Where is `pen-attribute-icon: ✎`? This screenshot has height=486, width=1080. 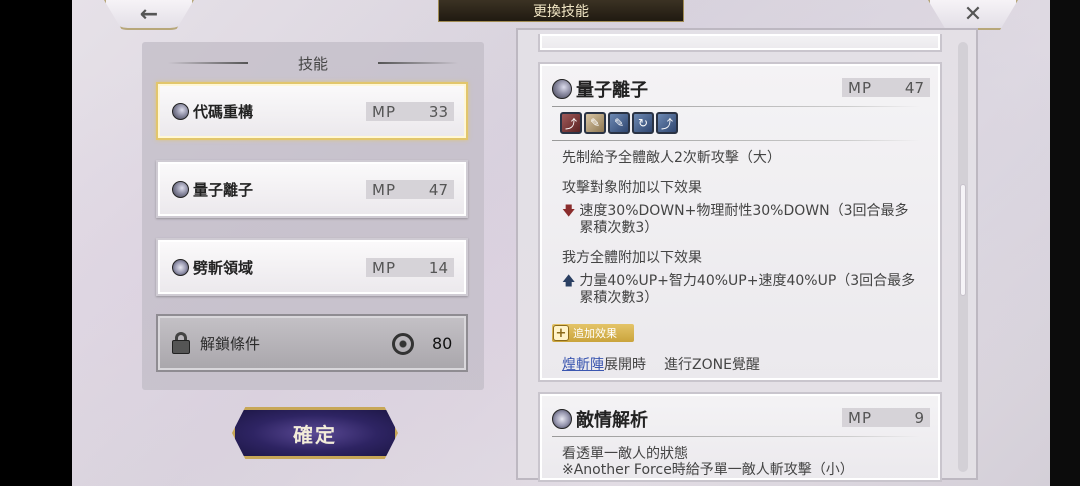 pen-attribute-icon: ✎ is located at coordinates (619, 123).